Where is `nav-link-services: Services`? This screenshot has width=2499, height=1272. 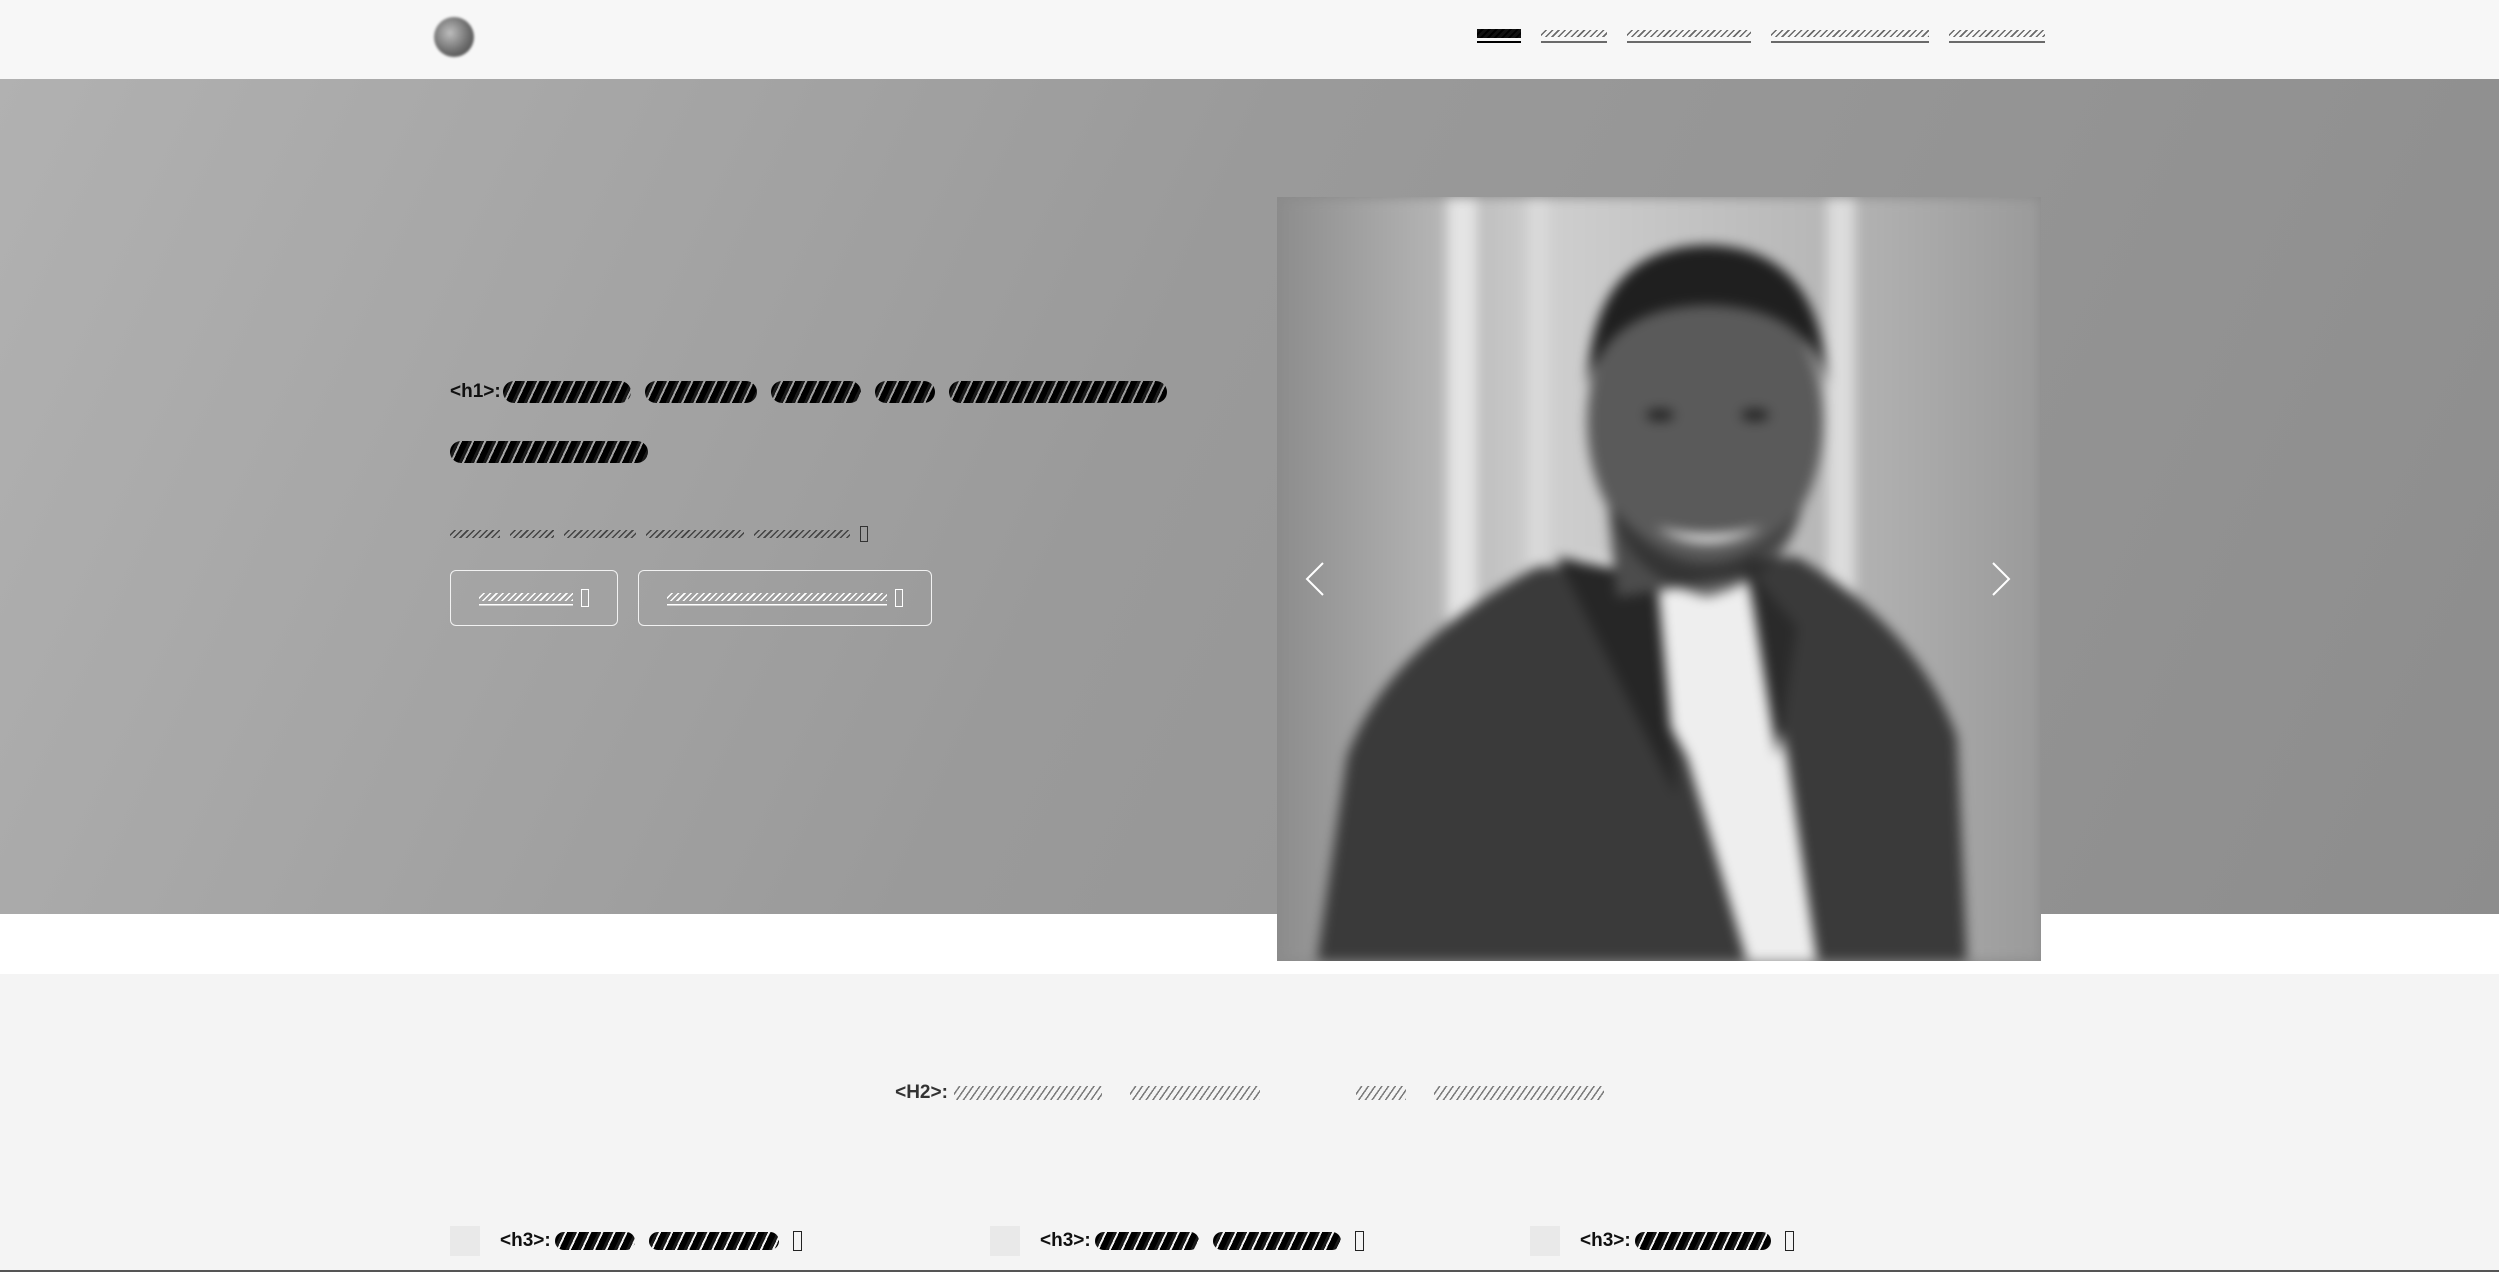 nav-link-services: Services is located at coordinates (1689, 35).